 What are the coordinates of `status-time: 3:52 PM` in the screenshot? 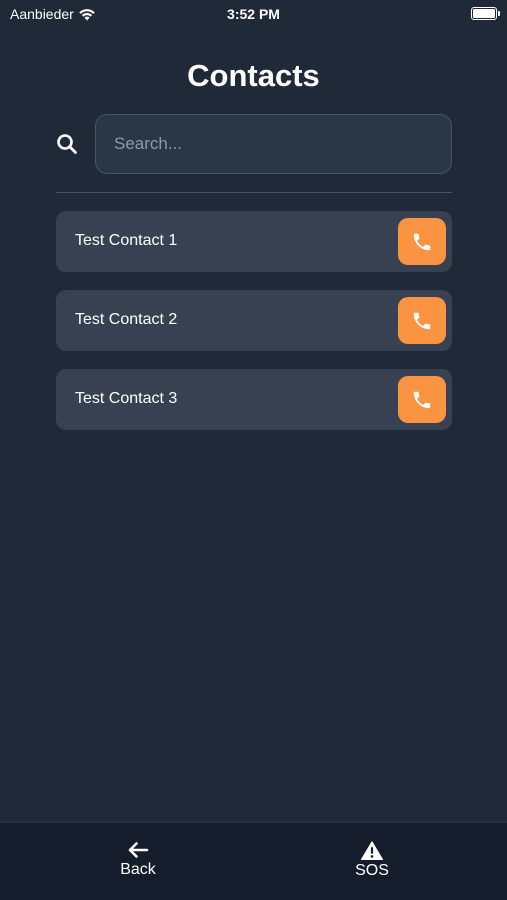 It's located at (253, 14).